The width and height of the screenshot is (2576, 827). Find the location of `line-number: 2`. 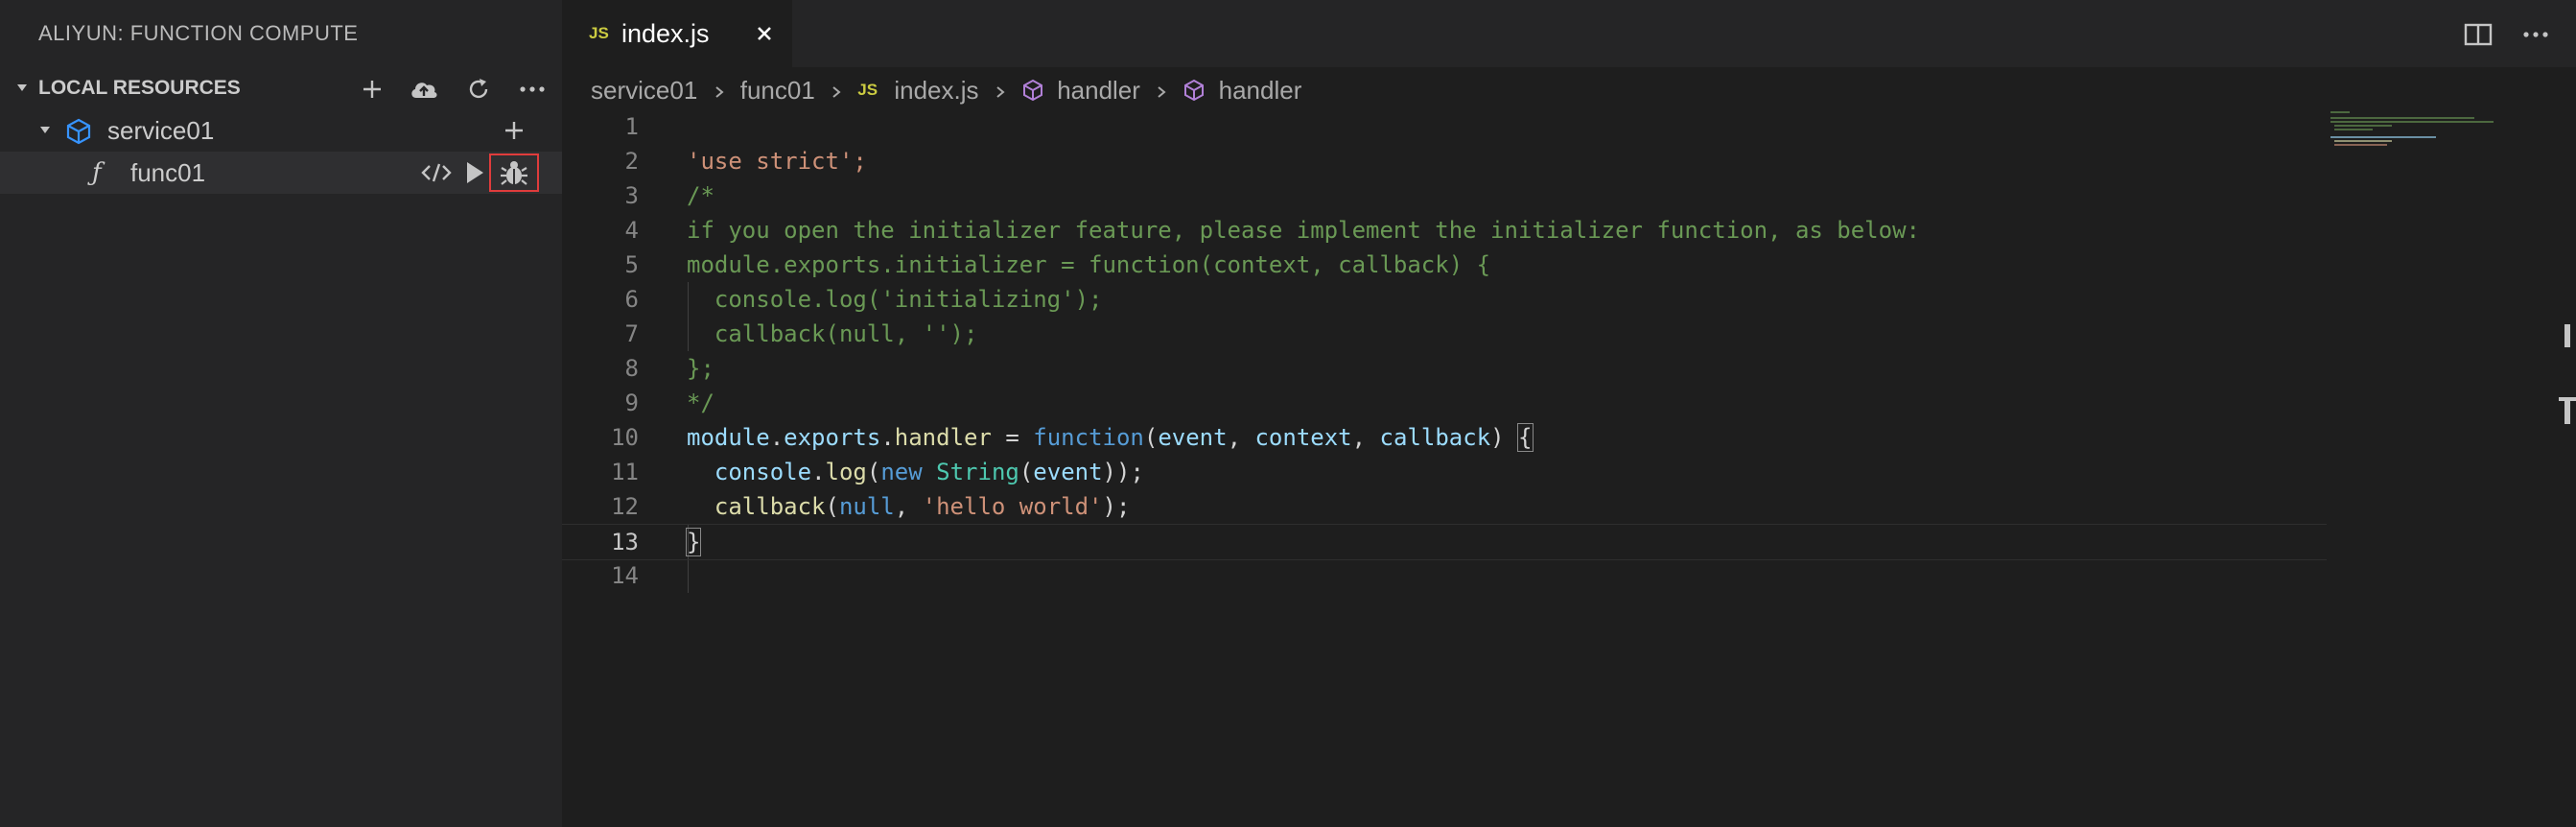

line-number: 2 is located at coordinates (631, 161).